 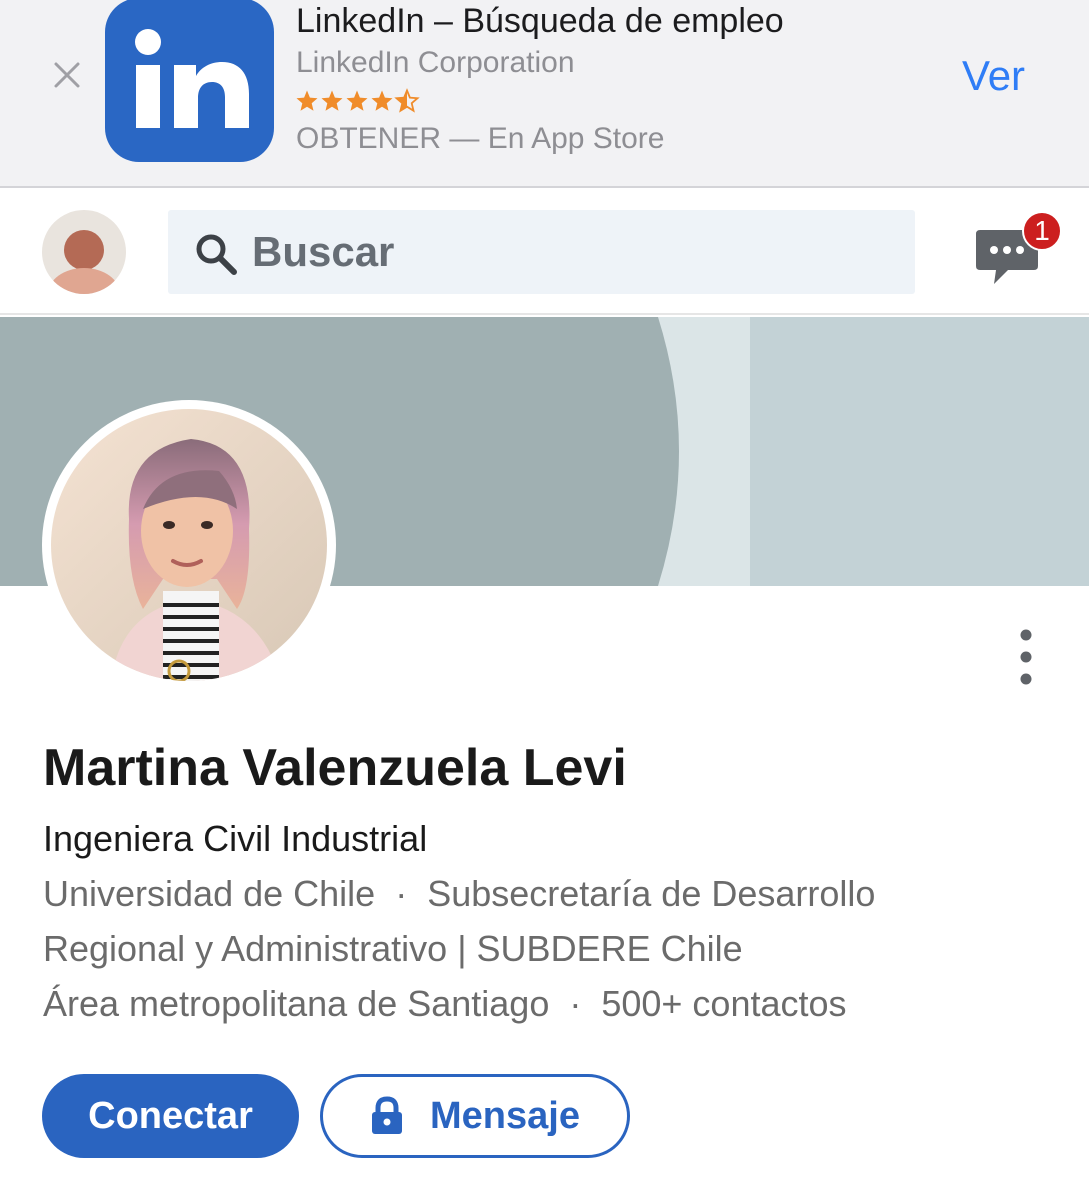 I want to click on search-input, so click(x=572, y=252).